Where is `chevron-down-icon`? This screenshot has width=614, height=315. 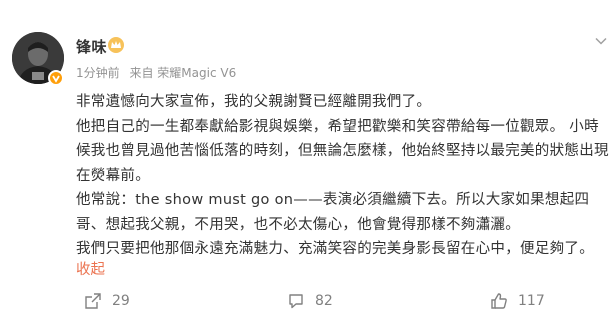 chevron-down-icon is located at coordinates (601, 41).